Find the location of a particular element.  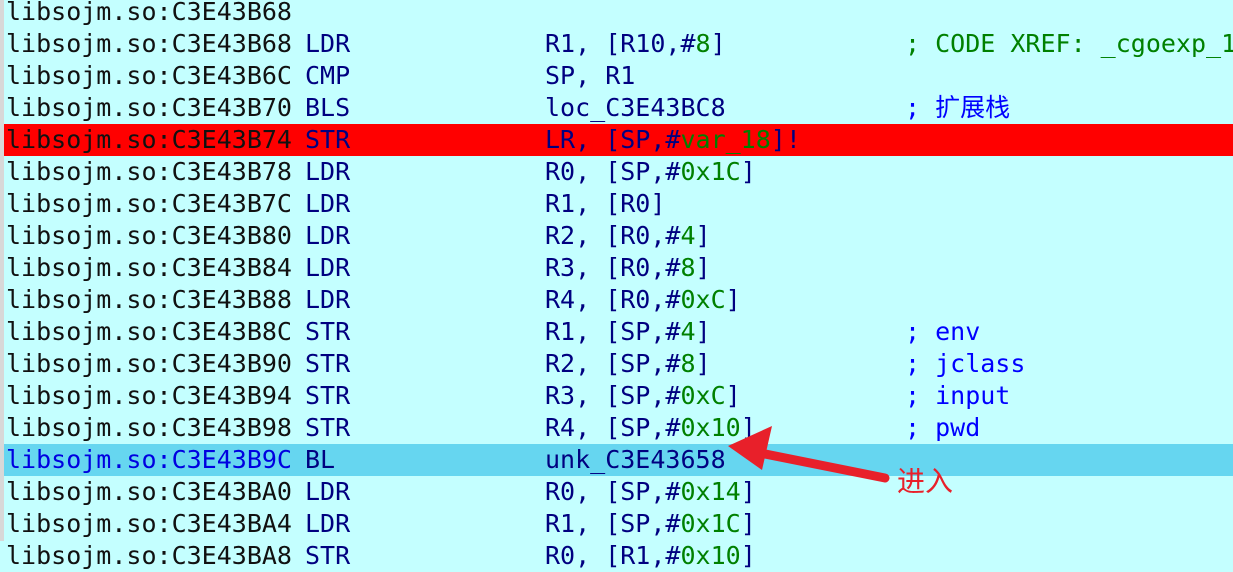

operands: R0, [R1,#0x10] is located at coordinates (650, 556).